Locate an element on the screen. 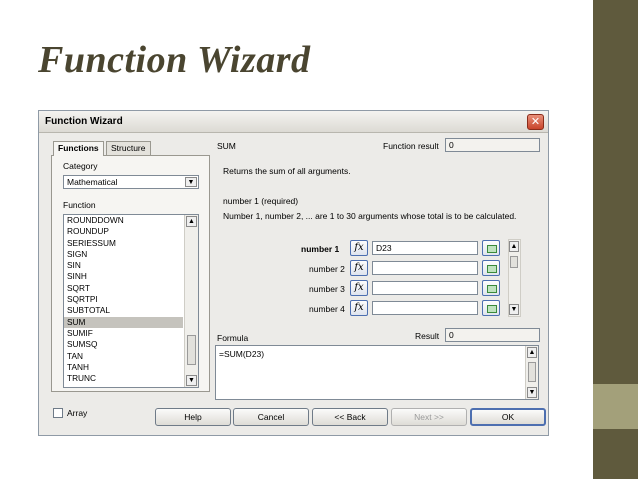  arguments-scrollbar: ▲ ▼ is located at coordinates (514, 278).